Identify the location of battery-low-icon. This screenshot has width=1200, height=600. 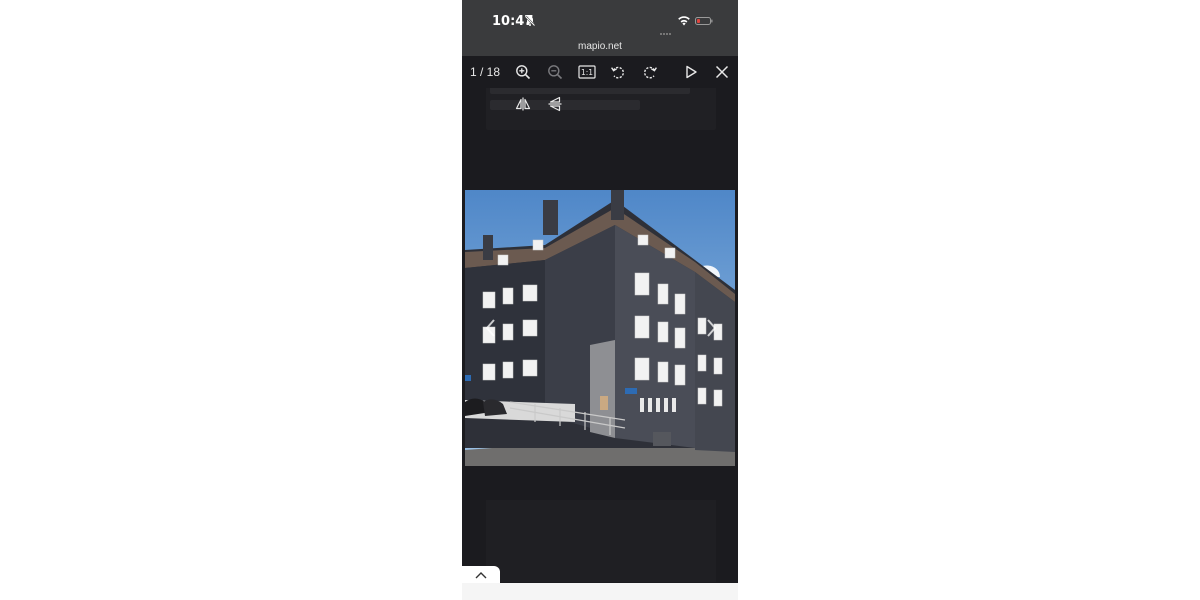
(704, 21).